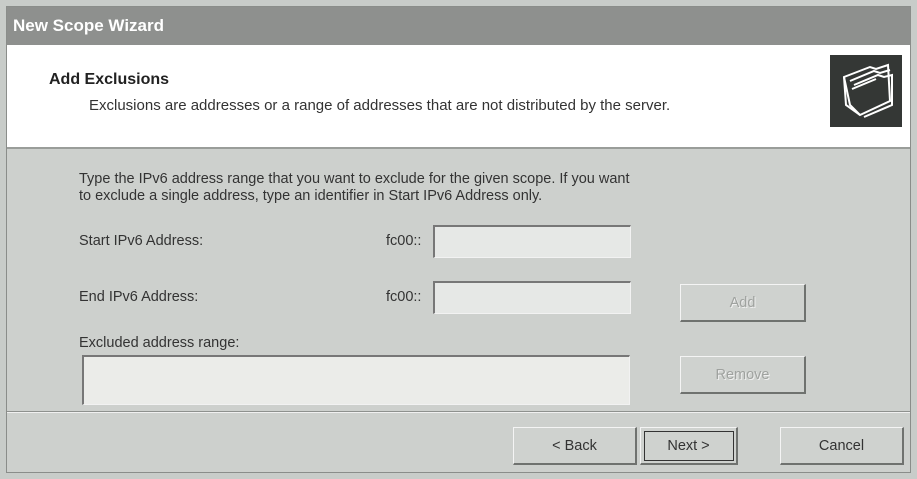 This screenshot has width=917, height=479. What do you see at coordinates (842, 446) in the screenshot?
I see `cancel-button: Cancel` at bounding box center [842, 446].